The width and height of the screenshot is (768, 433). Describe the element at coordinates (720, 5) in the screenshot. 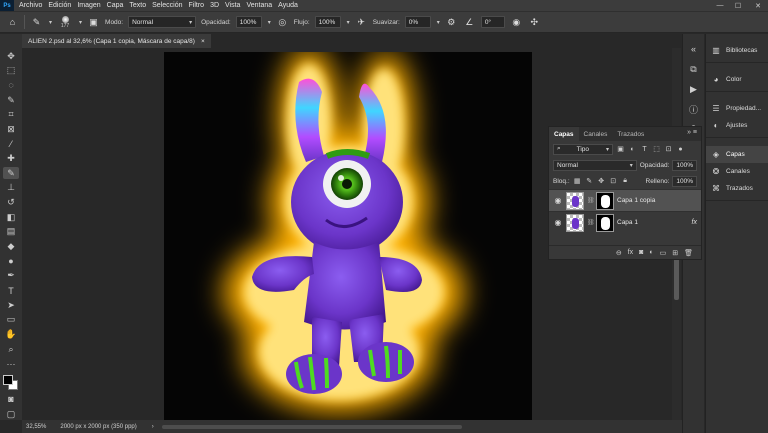

I see `minimize-button: —` at that location.